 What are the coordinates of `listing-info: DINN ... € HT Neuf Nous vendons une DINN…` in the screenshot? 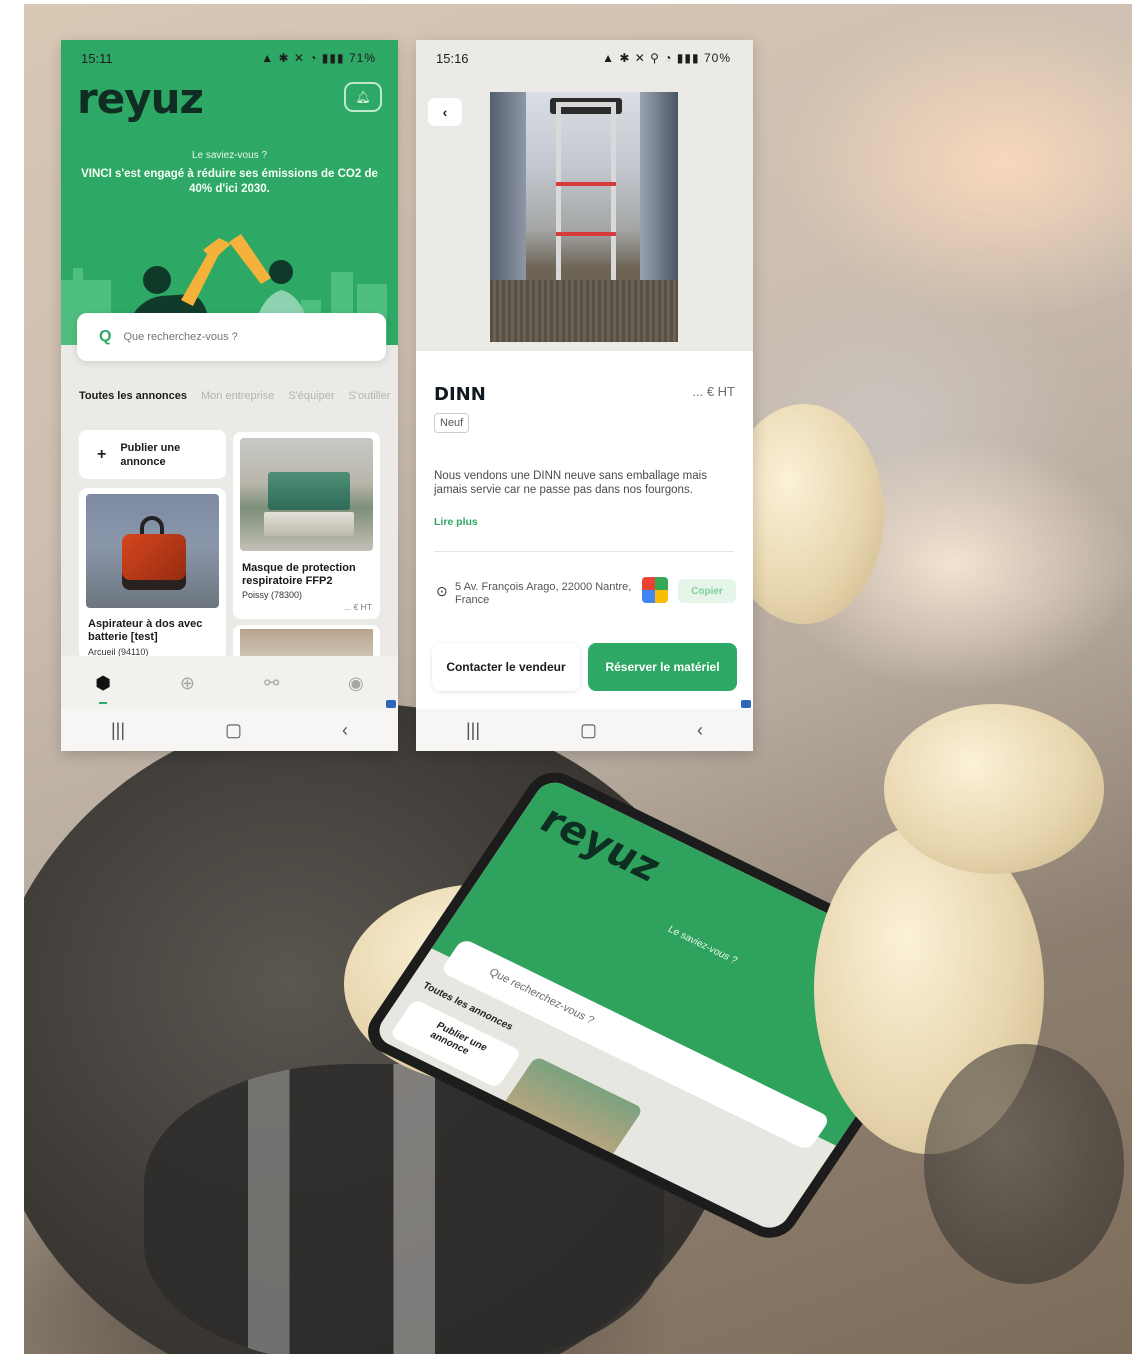 It's located at (584, 530).